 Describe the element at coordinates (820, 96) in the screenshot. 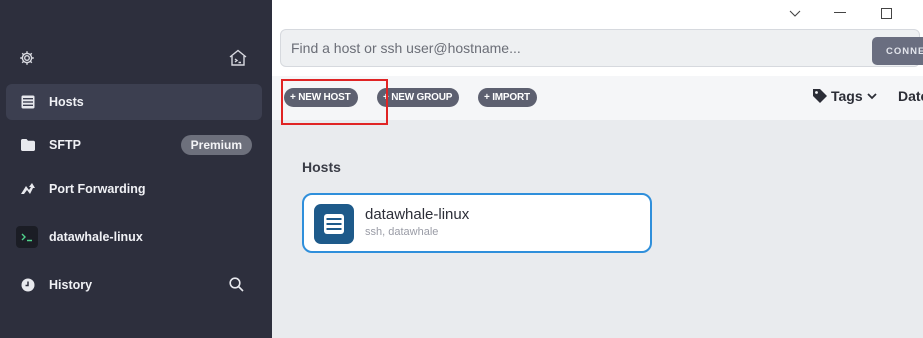

I see `tag-icon` at that location.